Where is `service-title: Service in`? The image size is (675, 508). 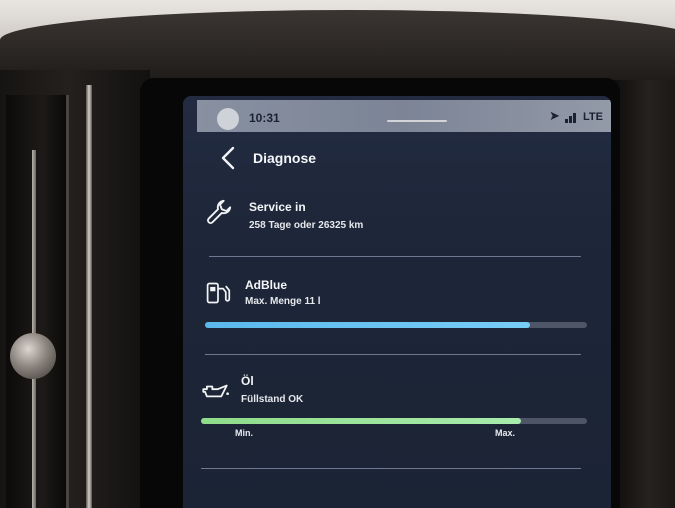 service-title: Service in is located at coordinates (277, 207).